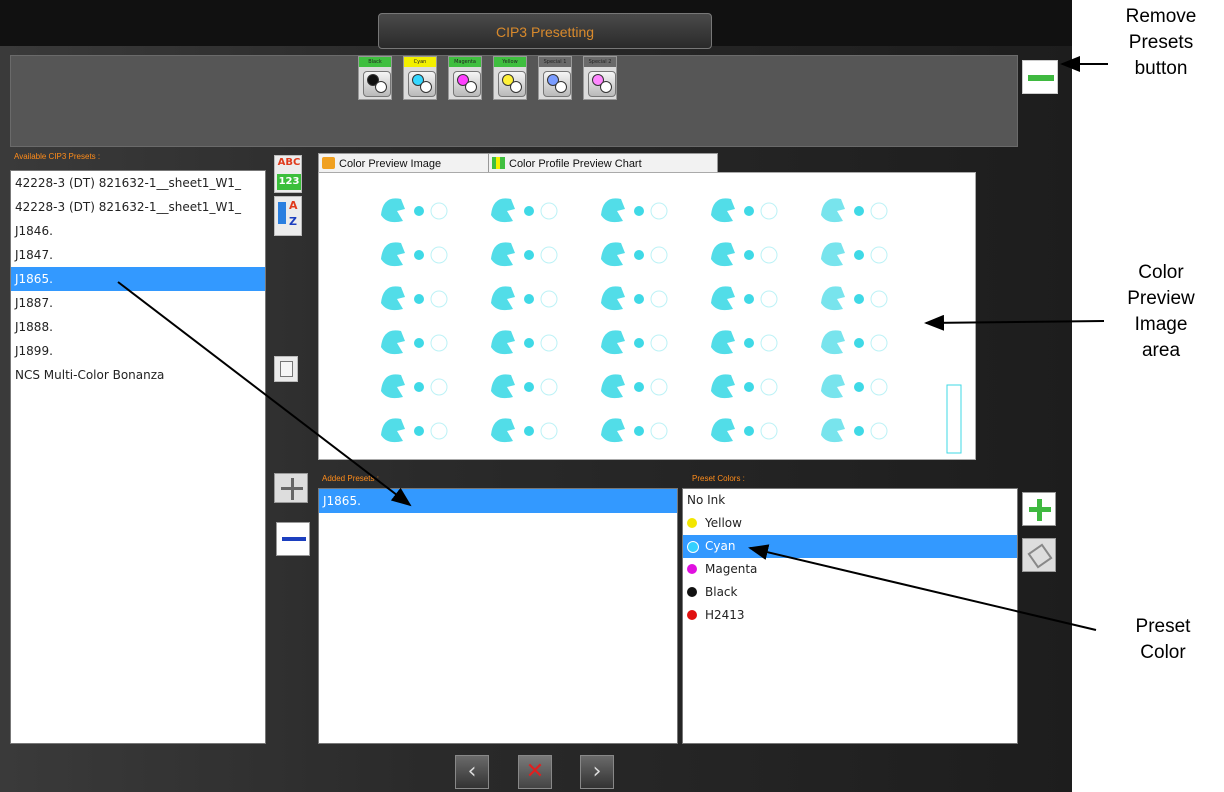  I want to click on arrow-selected-preset, so click(264, 394).